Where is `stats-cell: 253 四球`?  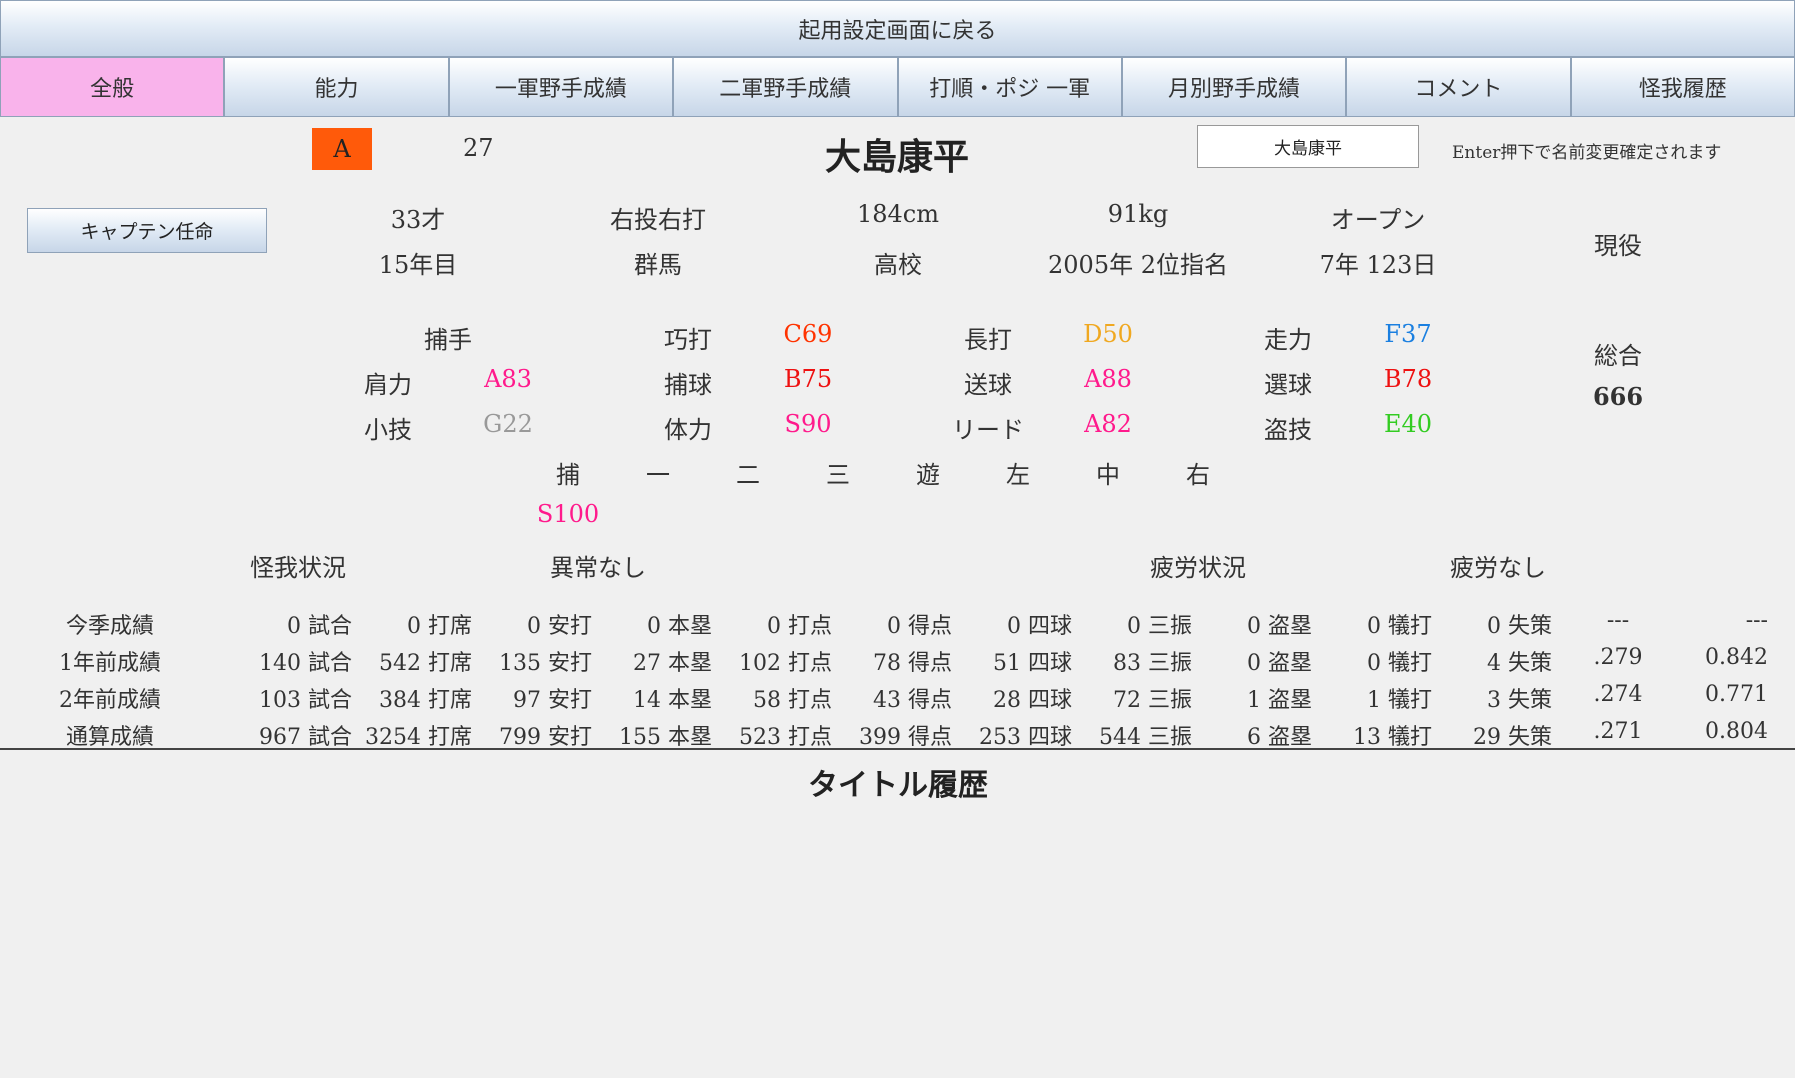 stats-cell: 253 四球 is located at coordinates (1025, 737).